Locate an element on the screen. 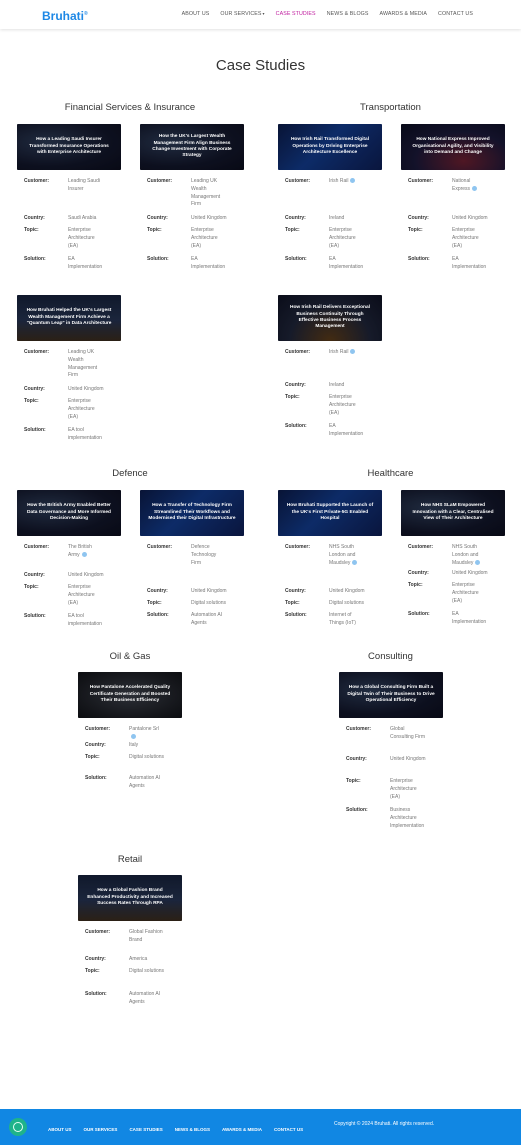 Image resolution: width=521 pixels, height=1145 pixels. footer-nav-case-studies: CASE STUDIES is located at coordinates (145, 1129).